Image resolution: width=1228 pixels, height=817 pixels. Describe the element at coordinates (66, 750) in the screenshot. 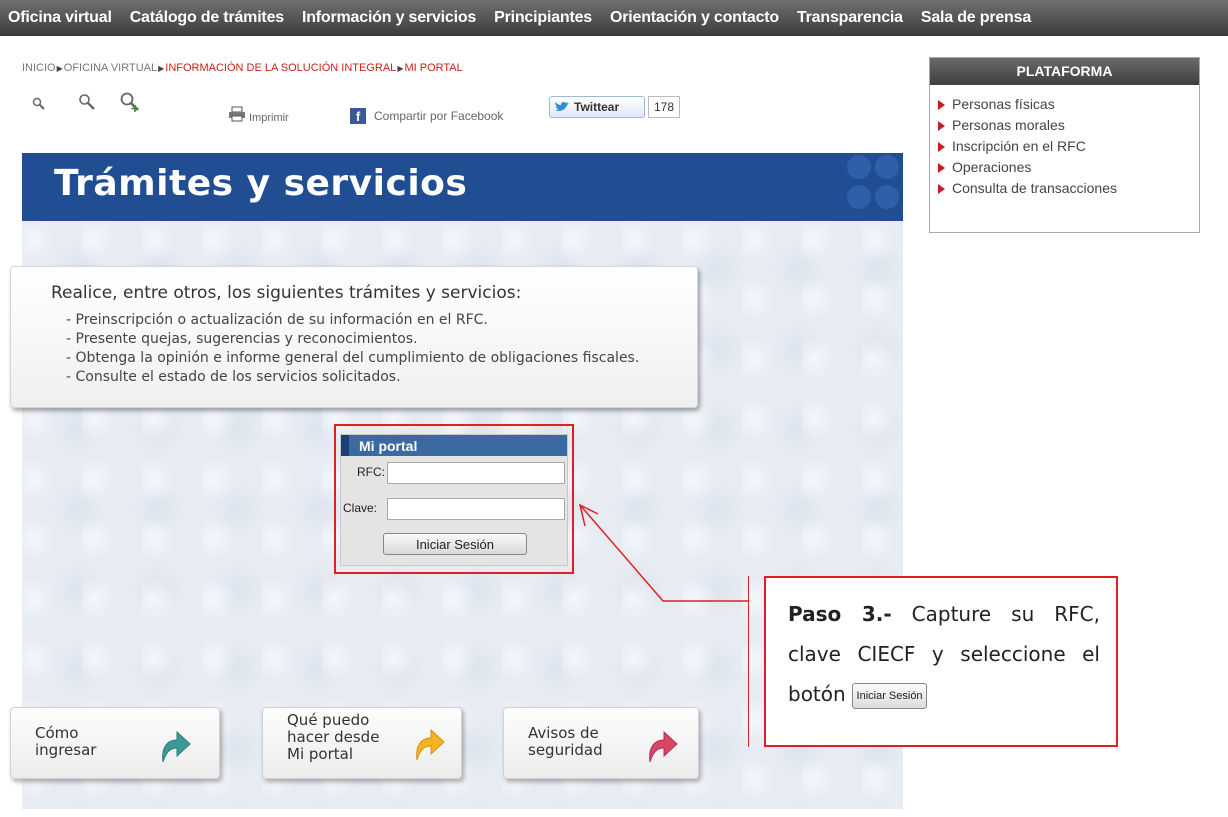

I see `button-line: ingresar` at that location.